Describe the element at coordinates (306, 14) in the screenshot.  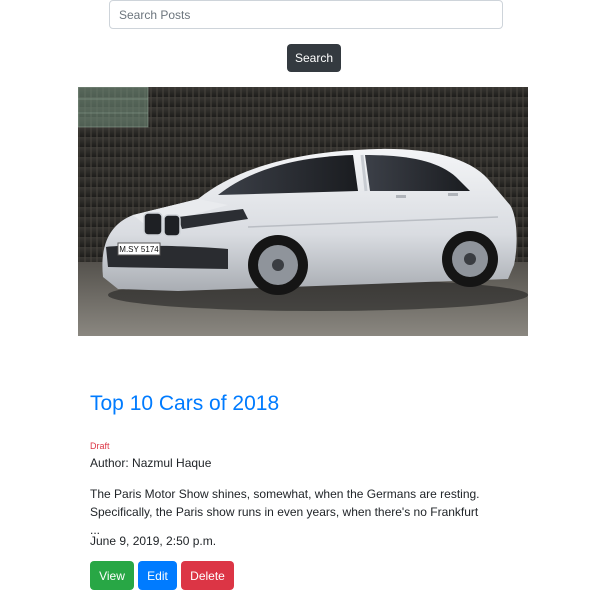
I see `search-input` at that location.